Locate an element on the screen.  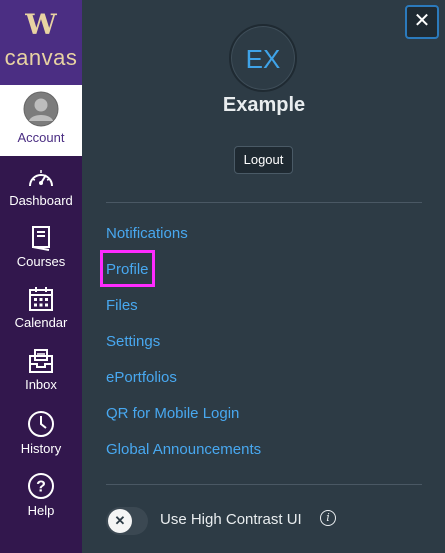
close-tray-button: ✕ is located at coordinates (422, 22).